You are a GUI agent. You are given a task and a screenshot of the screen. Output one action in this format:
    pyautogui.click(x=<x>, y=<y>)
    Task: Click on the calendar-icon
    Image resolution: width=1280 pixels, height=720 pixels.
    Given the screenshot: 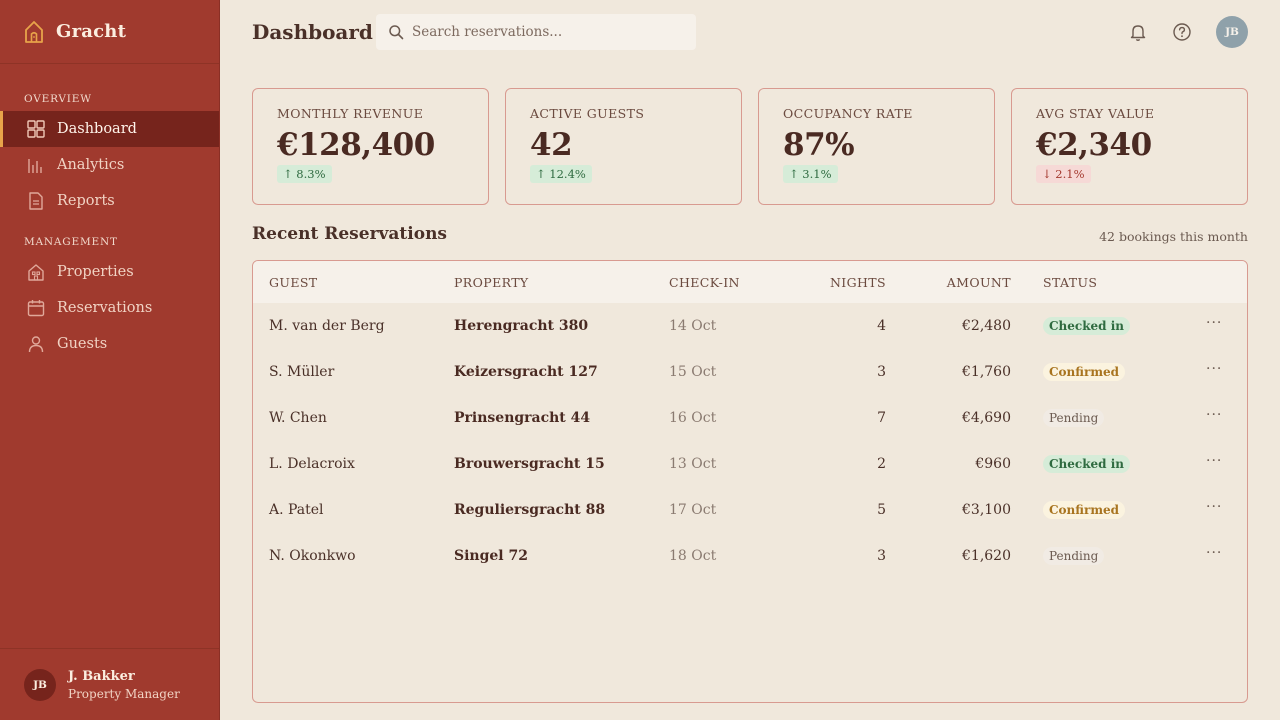 What is the action you would take?
    pyautogui.click(x=36, y=308)
    